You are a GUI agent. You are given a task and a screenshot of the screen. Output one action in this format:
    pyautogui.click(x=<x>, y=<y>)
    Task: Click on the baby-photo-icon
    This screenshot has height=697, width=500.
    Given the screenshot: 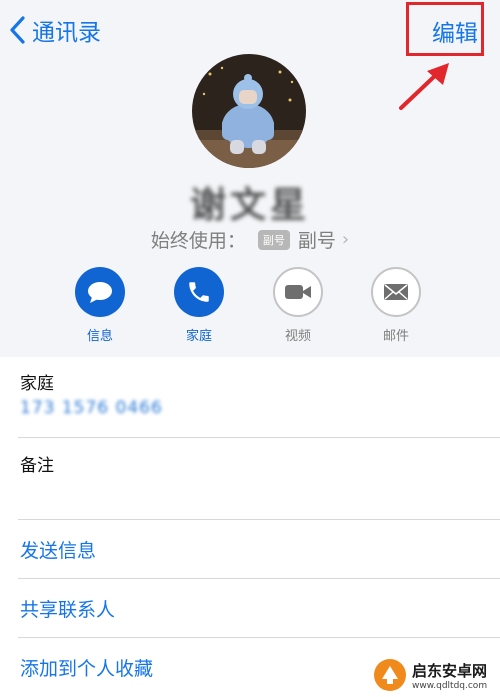 What is the action you would take?
    pyautogui.click(x=249, y=111)
    